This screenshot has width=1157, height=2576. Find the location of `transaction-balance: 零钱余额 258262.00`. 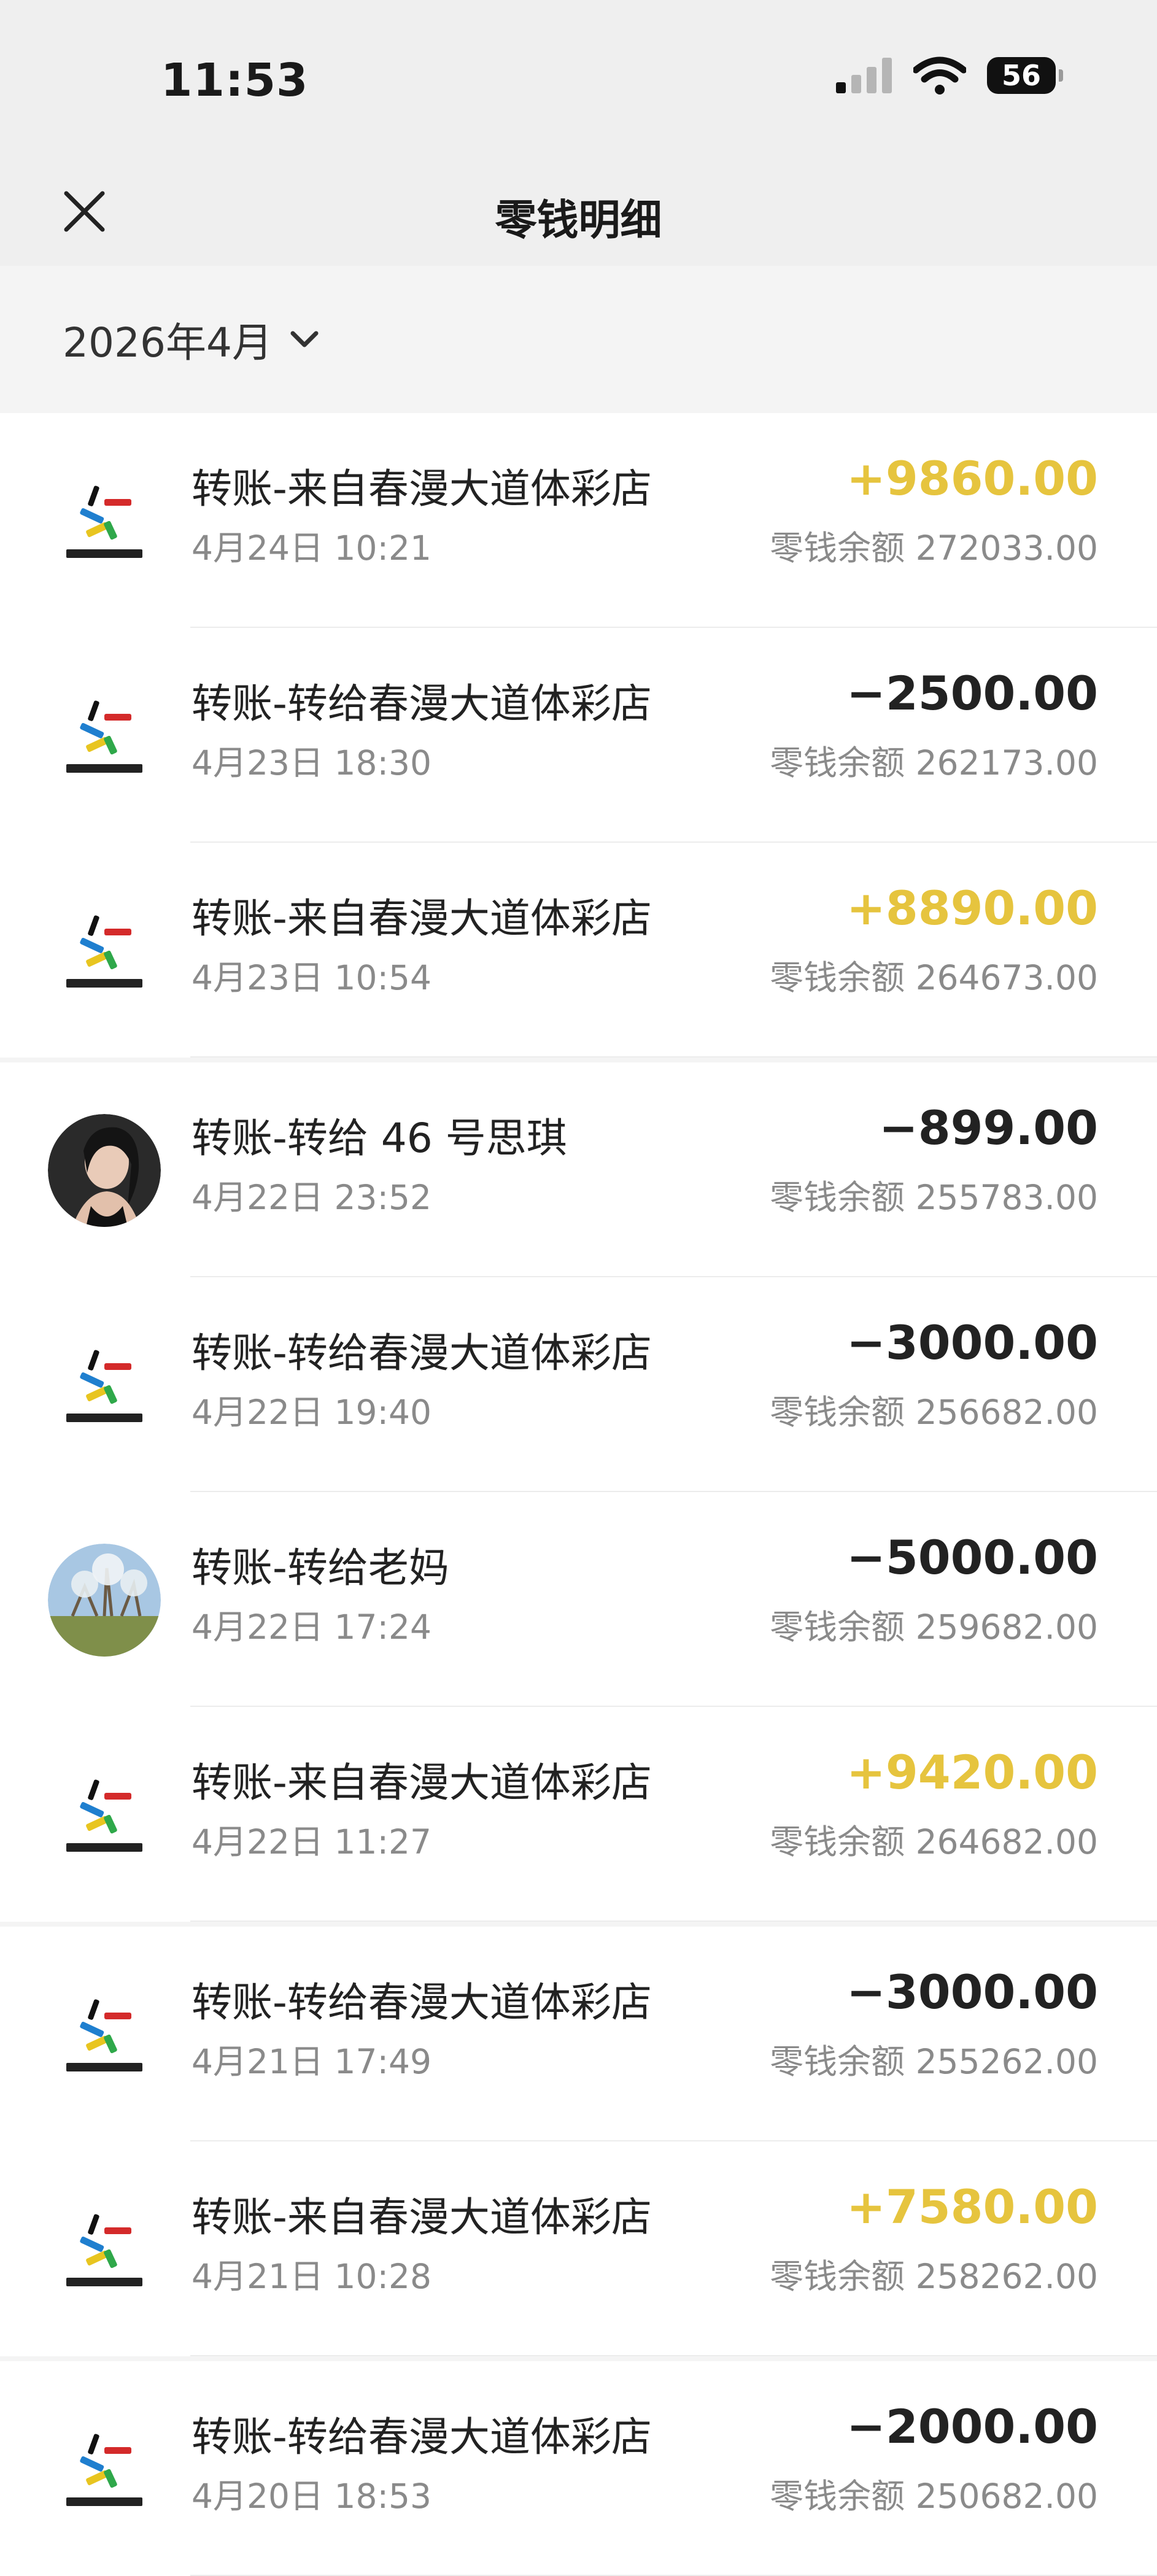

transaction-balance: 零钱余额 258262.00 is located at coordinates (934, 2273).